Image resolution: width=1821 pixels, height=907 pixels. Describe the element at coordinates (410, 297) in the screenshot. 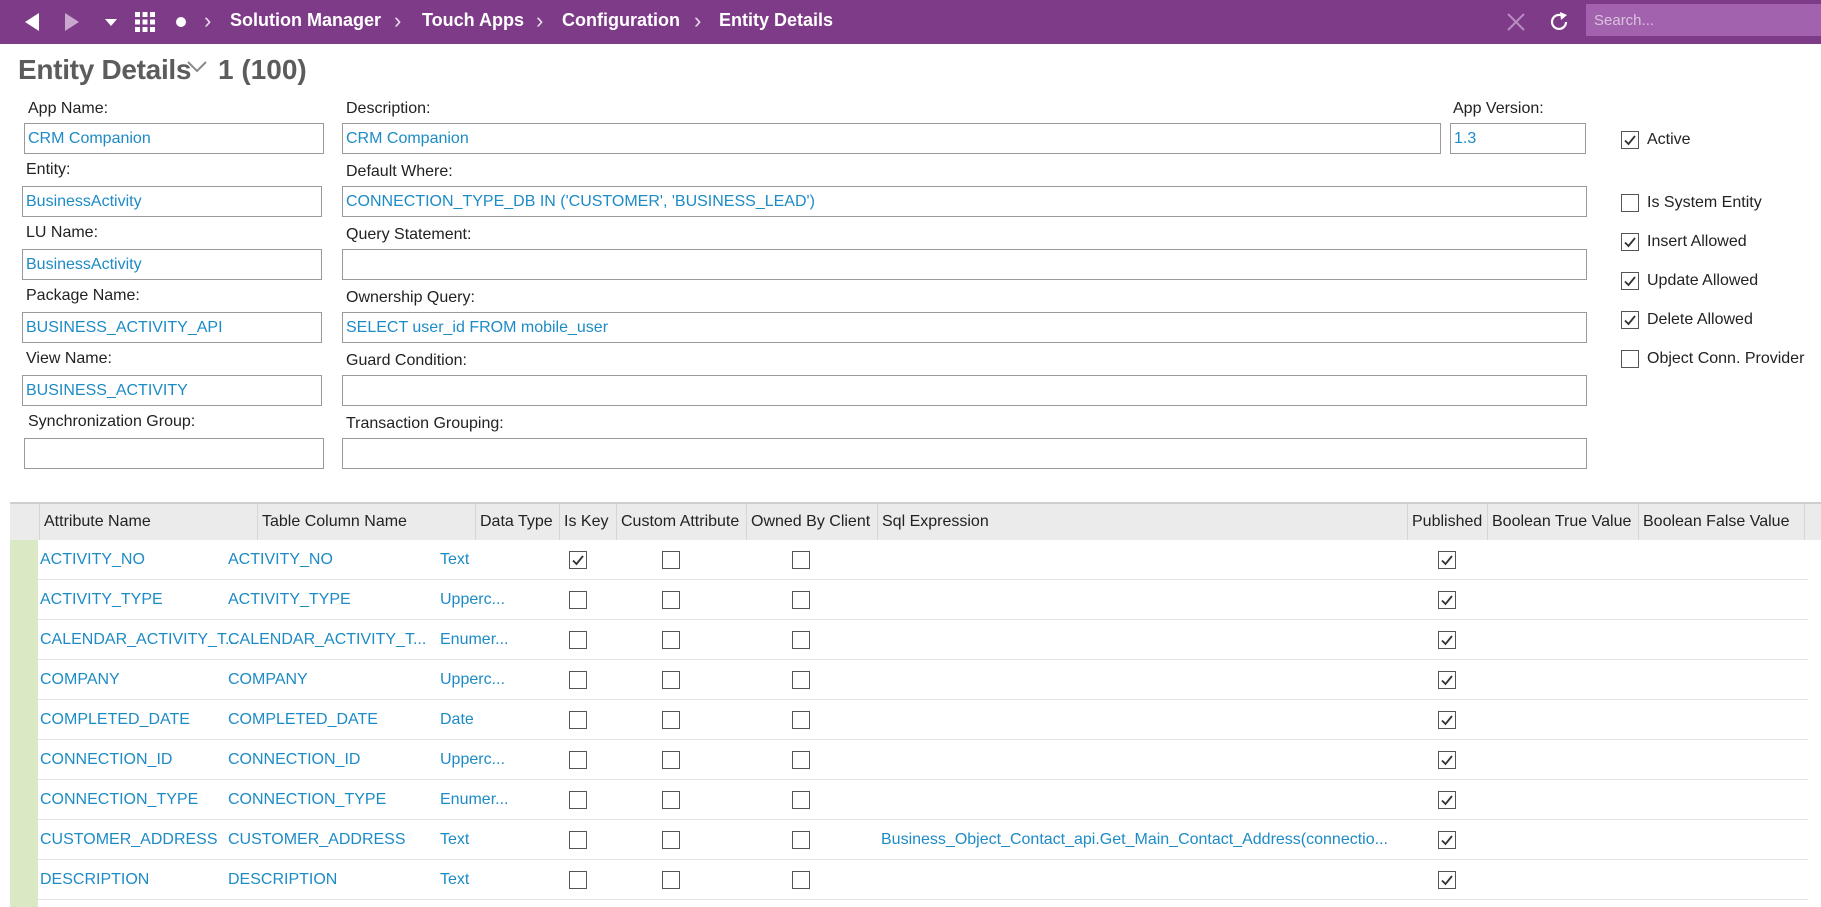

I see `ownership-query-label: Ownership Query:` at that location.